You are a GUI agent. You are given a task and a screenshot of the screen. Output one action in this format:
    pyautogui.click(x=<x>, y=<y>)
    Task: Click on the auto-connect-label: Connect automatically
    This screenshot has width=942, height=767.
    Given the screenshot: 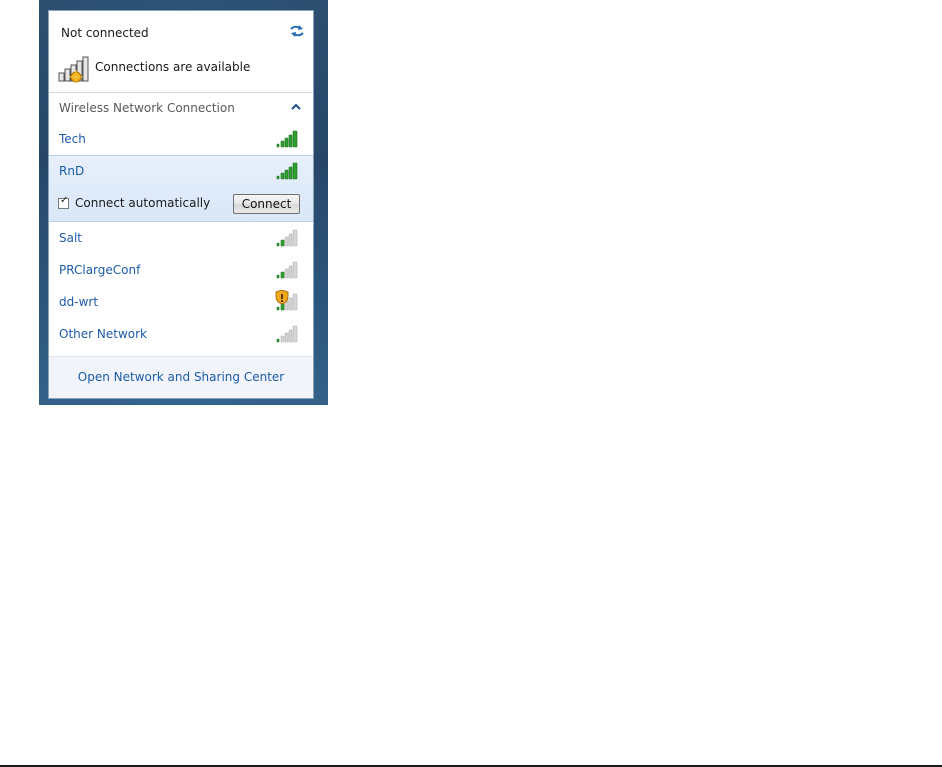 What is the action you would take?
    pyautogui.click(x=143, y=203)
    